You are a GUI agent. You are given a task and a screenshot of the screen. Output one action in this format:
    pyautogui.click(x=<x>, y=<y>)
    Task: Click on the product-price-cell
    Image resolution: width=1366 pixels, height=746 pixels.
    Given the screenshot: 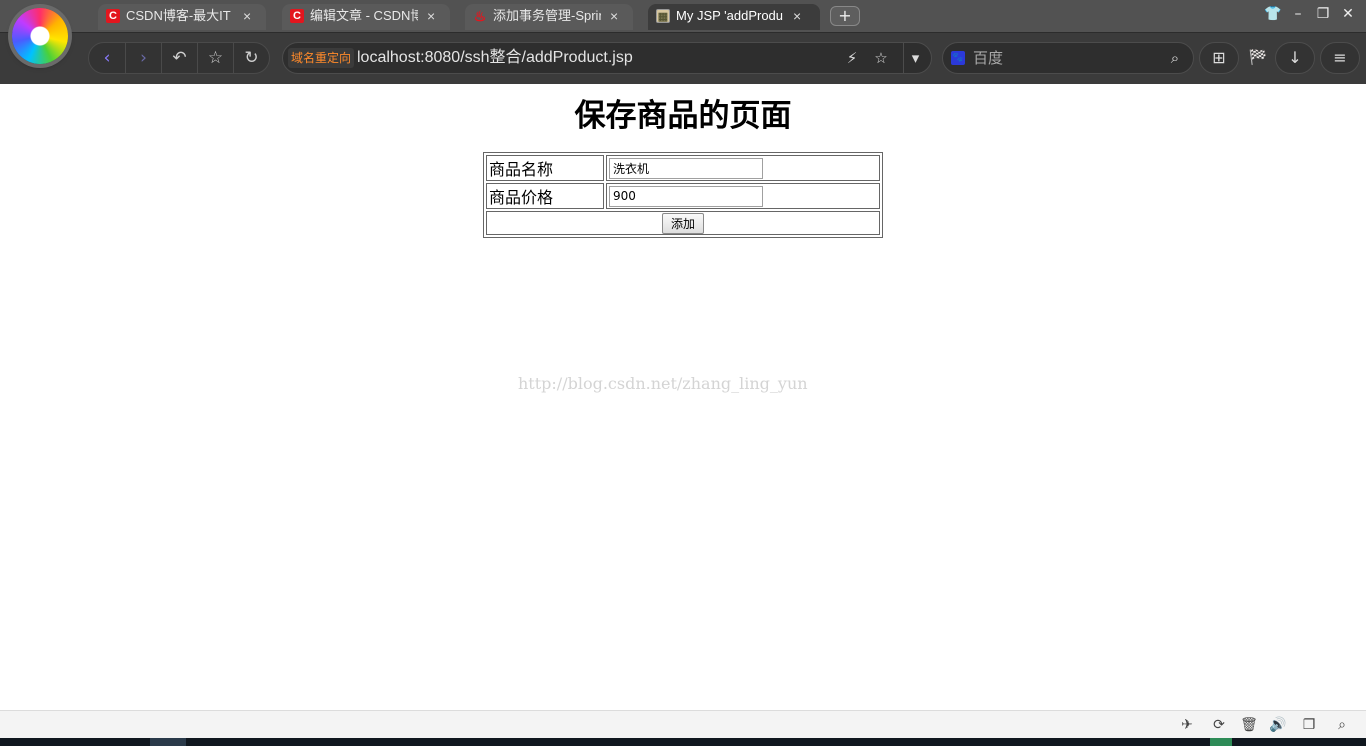 What is the action you would take?
    pyautogui.click(x=743, y=196)
    